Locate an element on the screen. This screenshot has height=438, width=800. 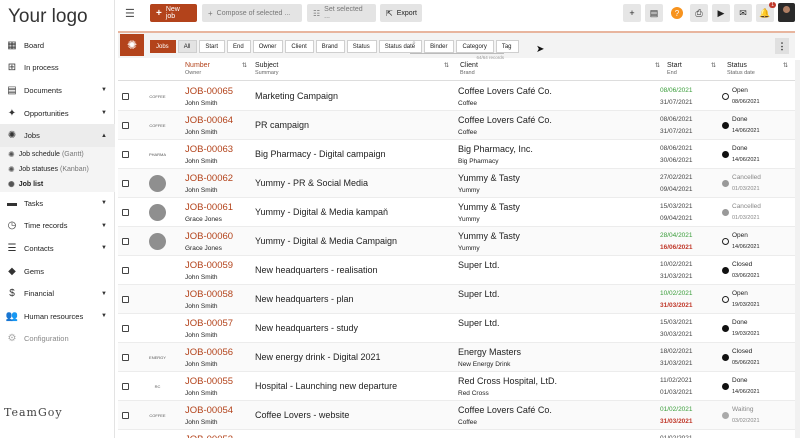
jobs-filter-icon: ✺ is located at coordinates (132, 45).